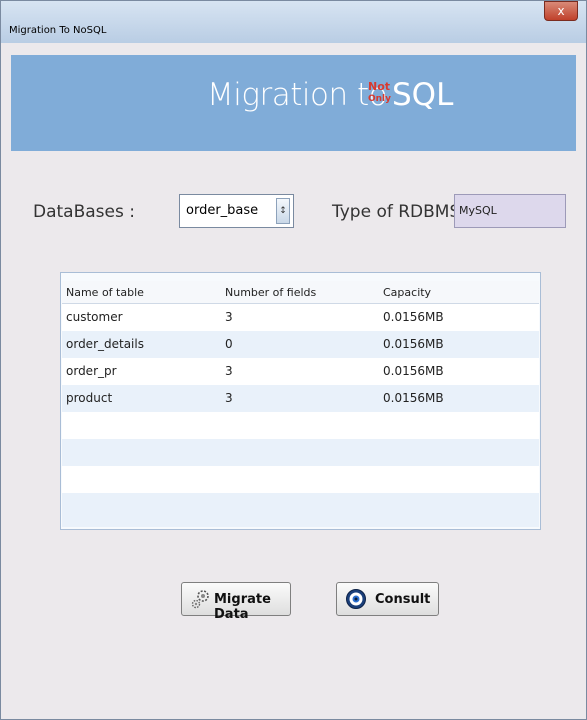  What do you see at coordinates (283, 211) in the screenshot?
I see `dropdown-arrow-icon: ↕` at bounding box center [283, 211].